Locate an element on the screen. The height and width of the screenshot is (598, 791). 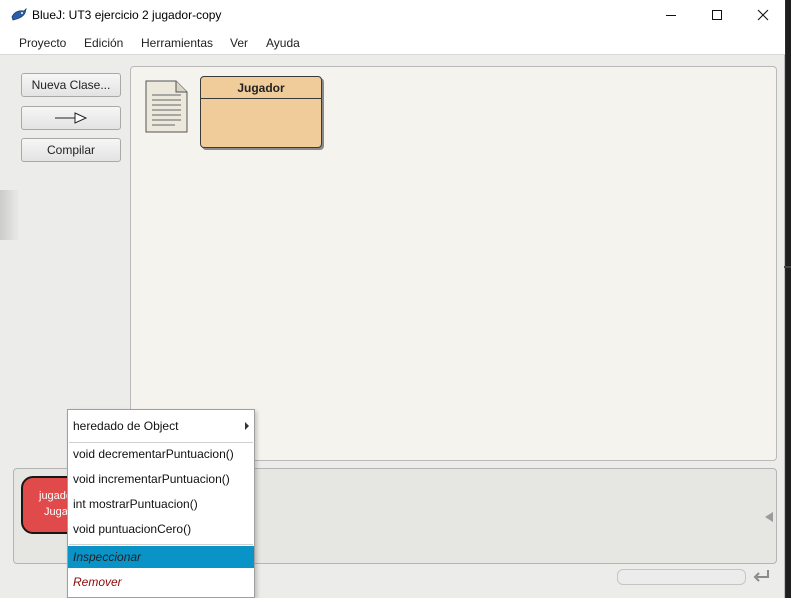
close-icon is located at coordinates (763, 15).